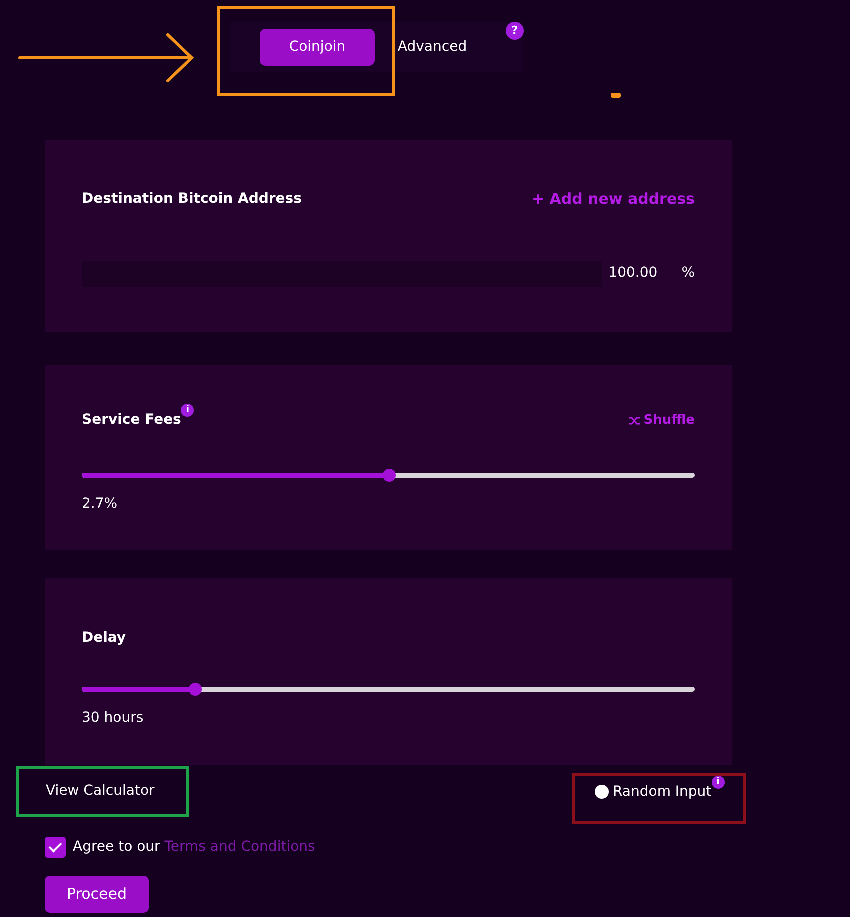 This screenshot has height=917, width=850. I want to click on shuffle-link: Shuffle, so click(662, 420).